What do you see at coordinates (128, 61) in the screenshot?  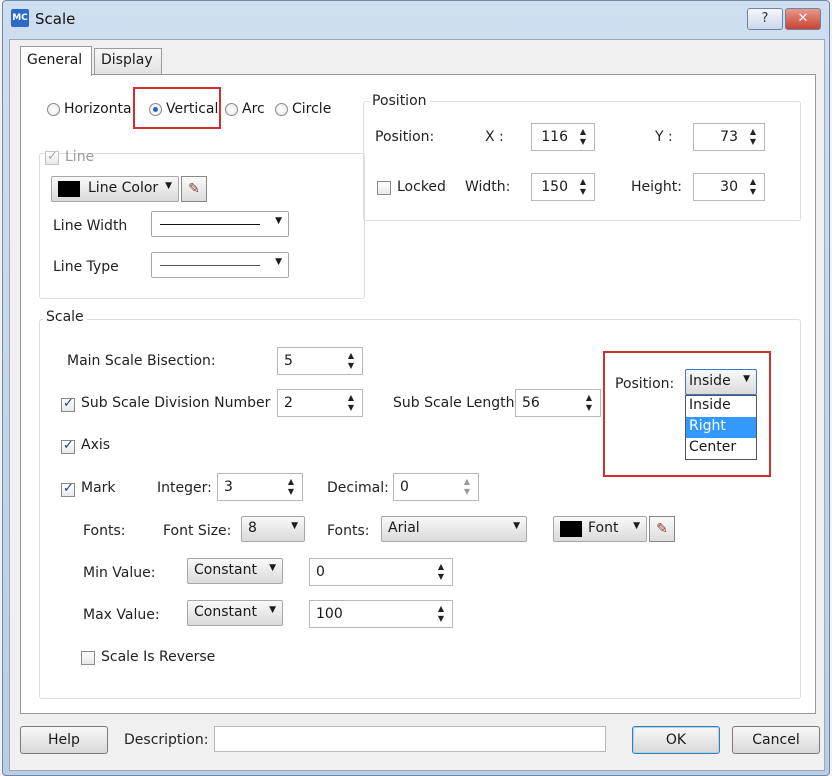 I see `tab-display: Display` at bounding box center [128, 61].